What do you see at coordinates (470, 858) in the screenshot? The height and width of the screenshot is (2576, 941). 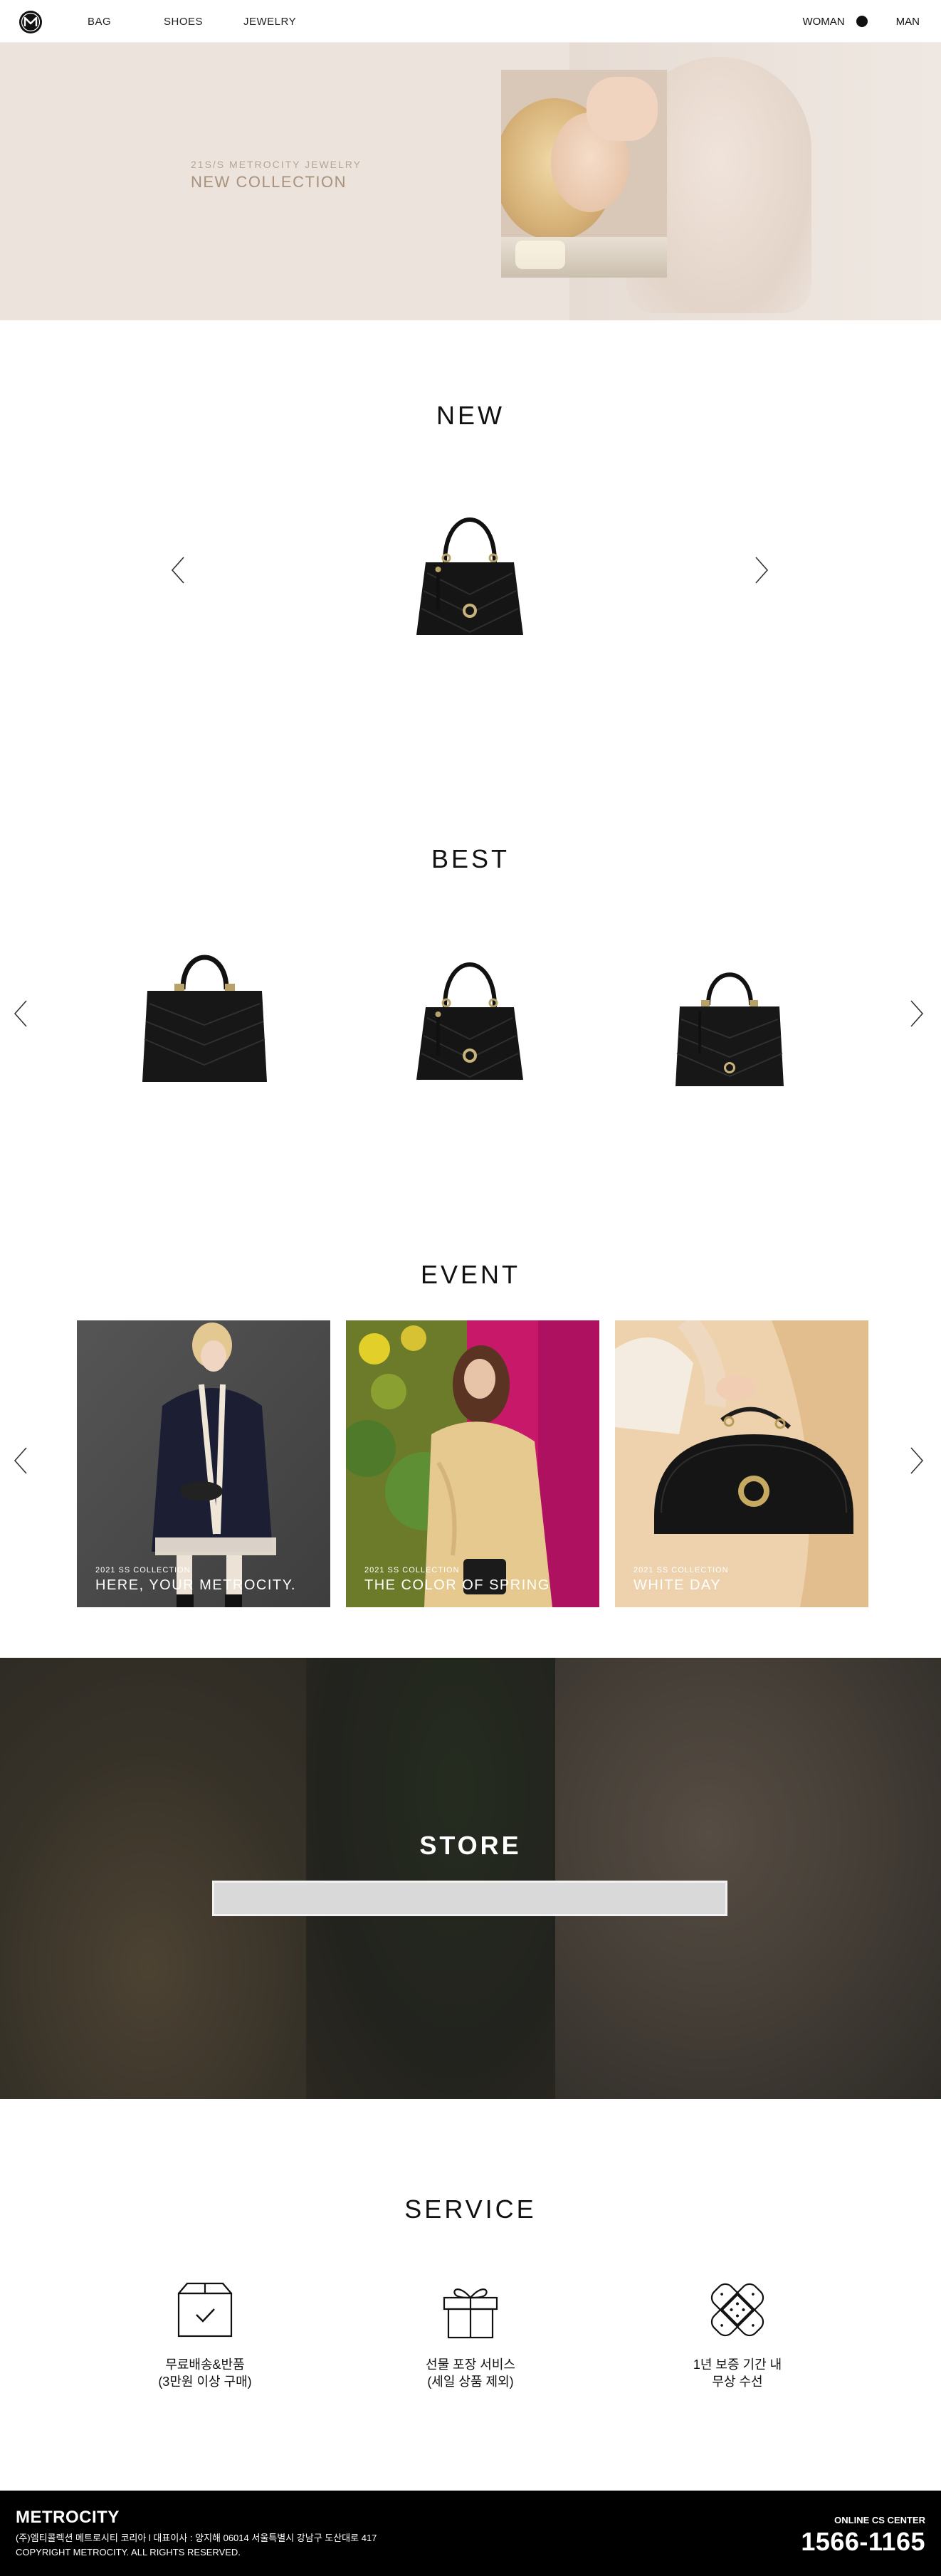 I see `best-section-title: BEST` at bounding box center [470, 858].